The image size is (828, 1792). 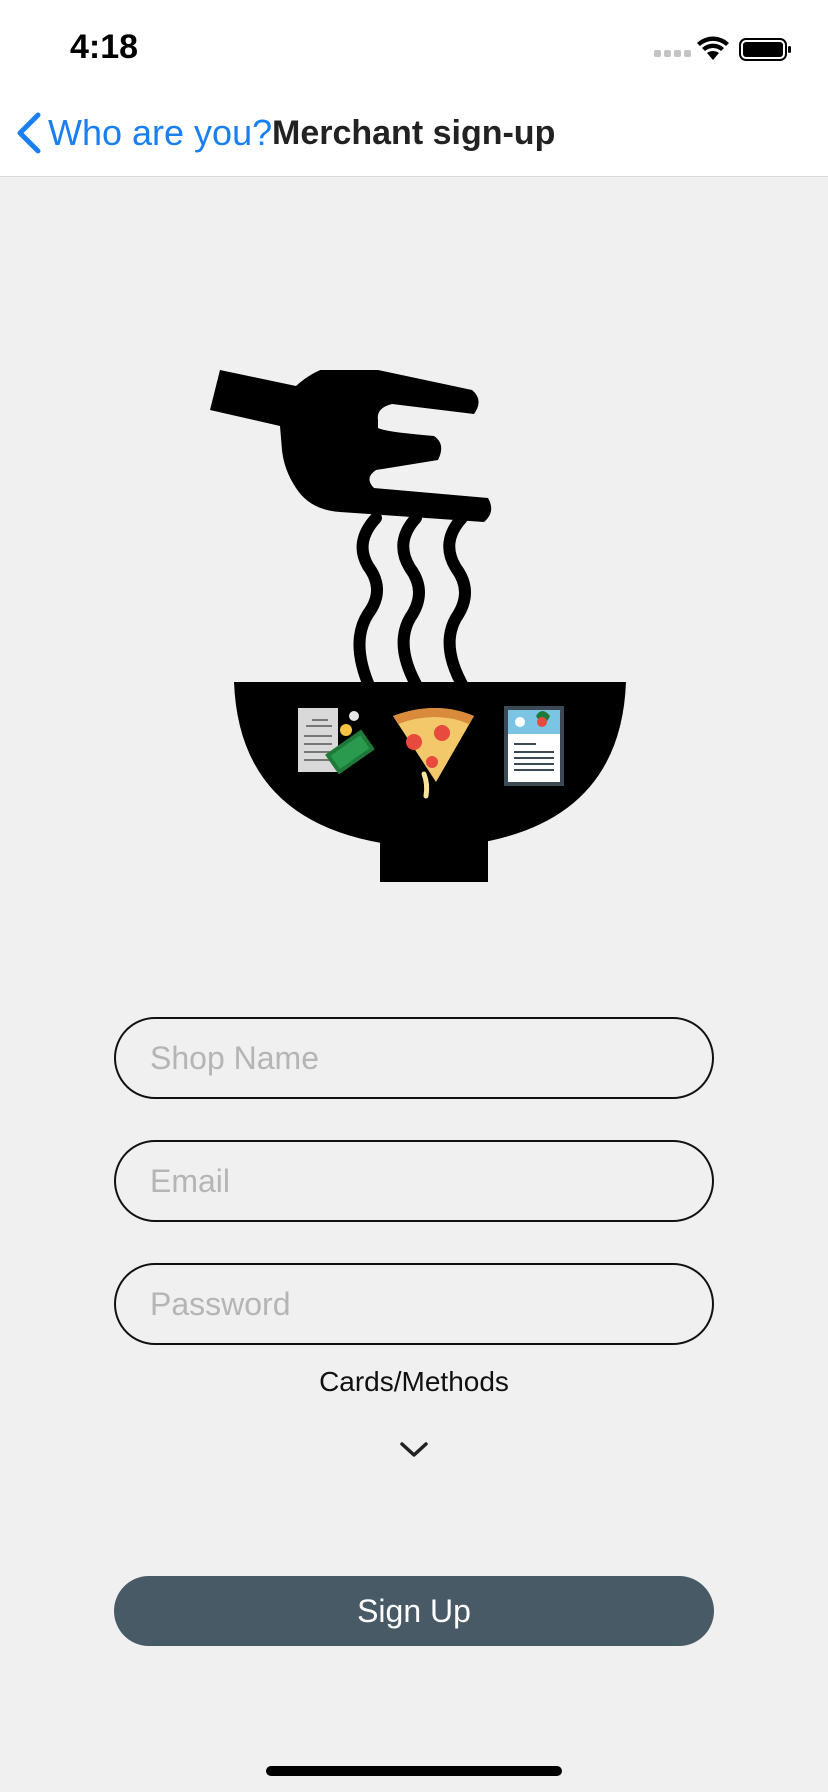 I want to click on menu-card-icon, so click(x=534, y=746).